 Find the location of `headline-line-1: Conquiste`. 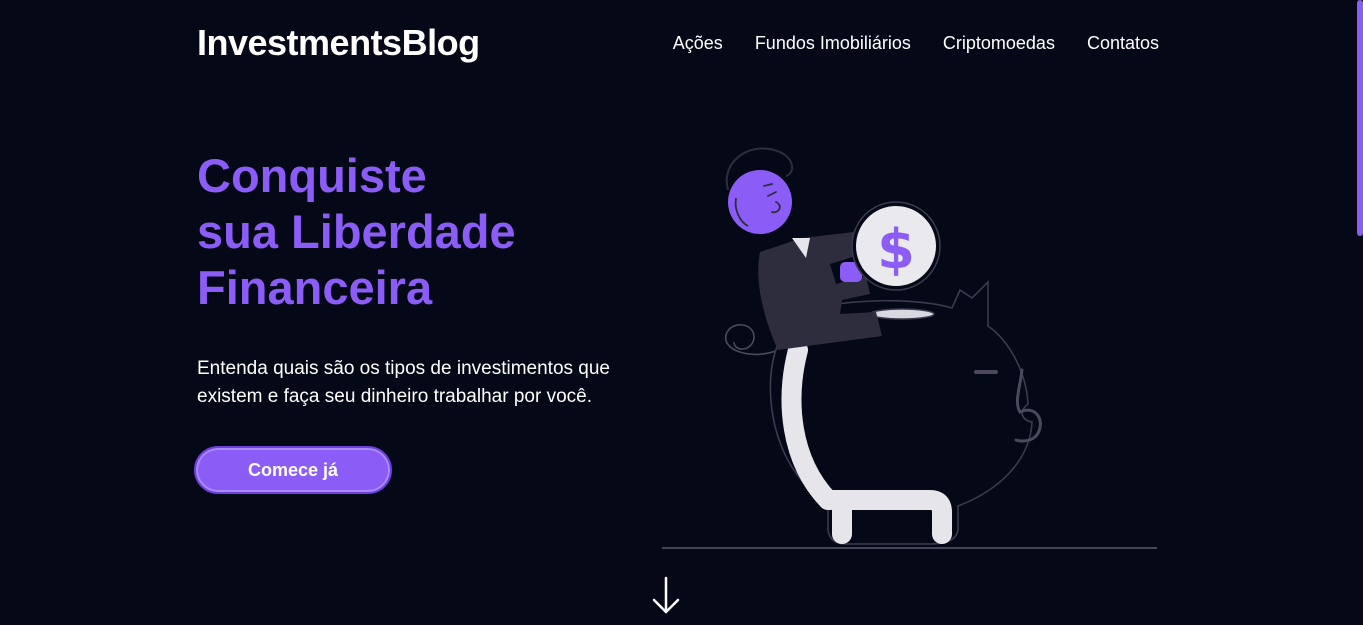

headline-line-1: Conquiste is located at coordinates (312, 175).